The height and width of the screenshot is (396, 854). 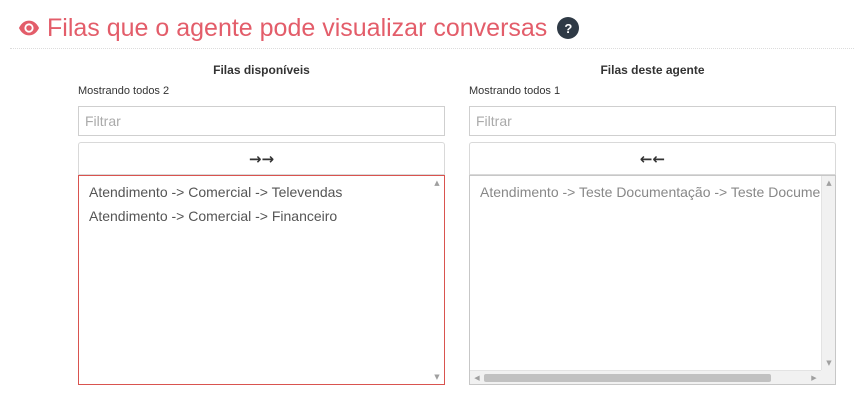 I want to click on available-count-label: Mostrando todos 2, so click(x=124, y=91).